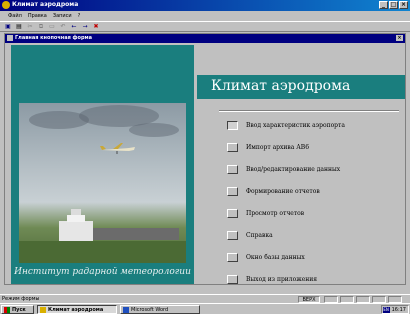 The width and height of the screenshot is (410, 314). Describe the element at coordinates (205, 5) in the screenshot. I see `window-title-bar: Климат аэродрома _ □ ×` at that location.